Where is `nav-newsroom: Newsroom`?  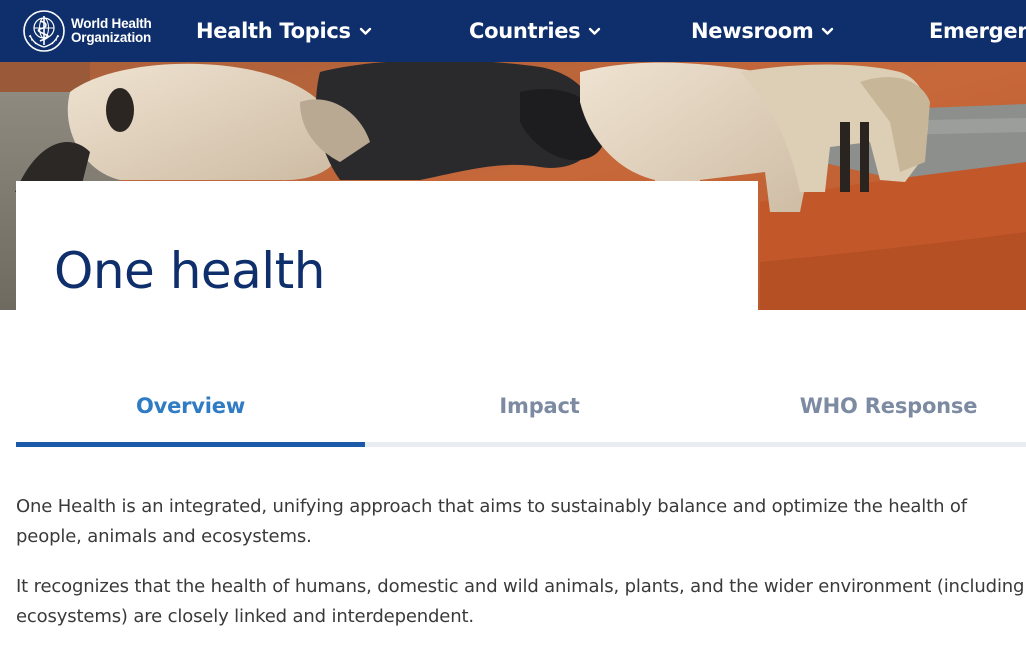 nav-newsroom: Newsroom is located at coordinates (762, 31).